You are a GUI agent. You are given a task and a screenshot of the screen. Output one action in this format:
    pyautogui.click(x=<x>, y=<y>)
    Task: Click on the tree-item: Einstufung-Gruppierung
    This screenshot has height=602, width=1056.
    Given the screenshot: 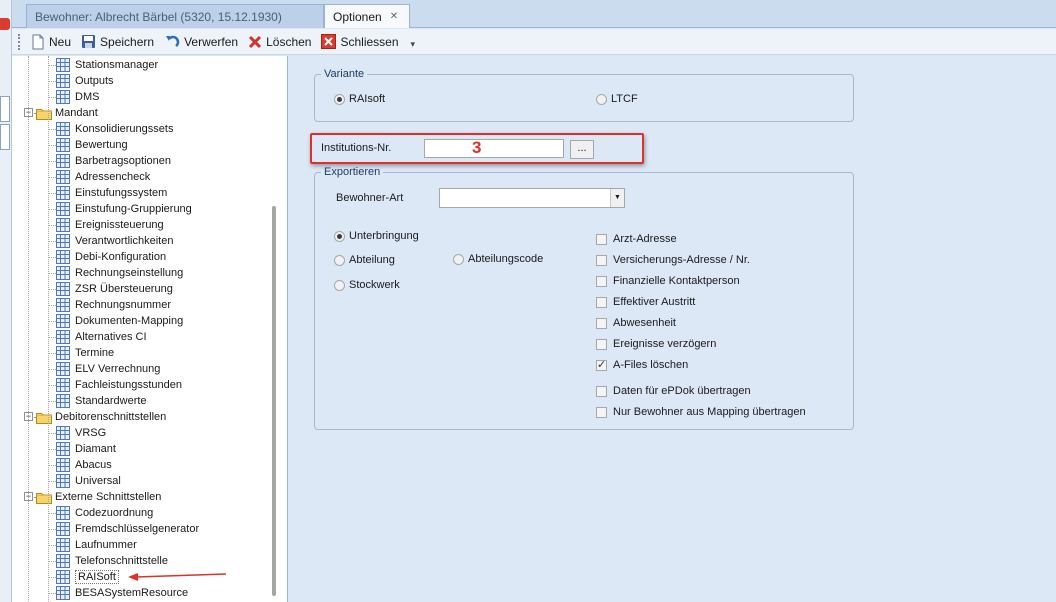 What is the action you would take?
    pyautogui.click(x=124, y=209)
    